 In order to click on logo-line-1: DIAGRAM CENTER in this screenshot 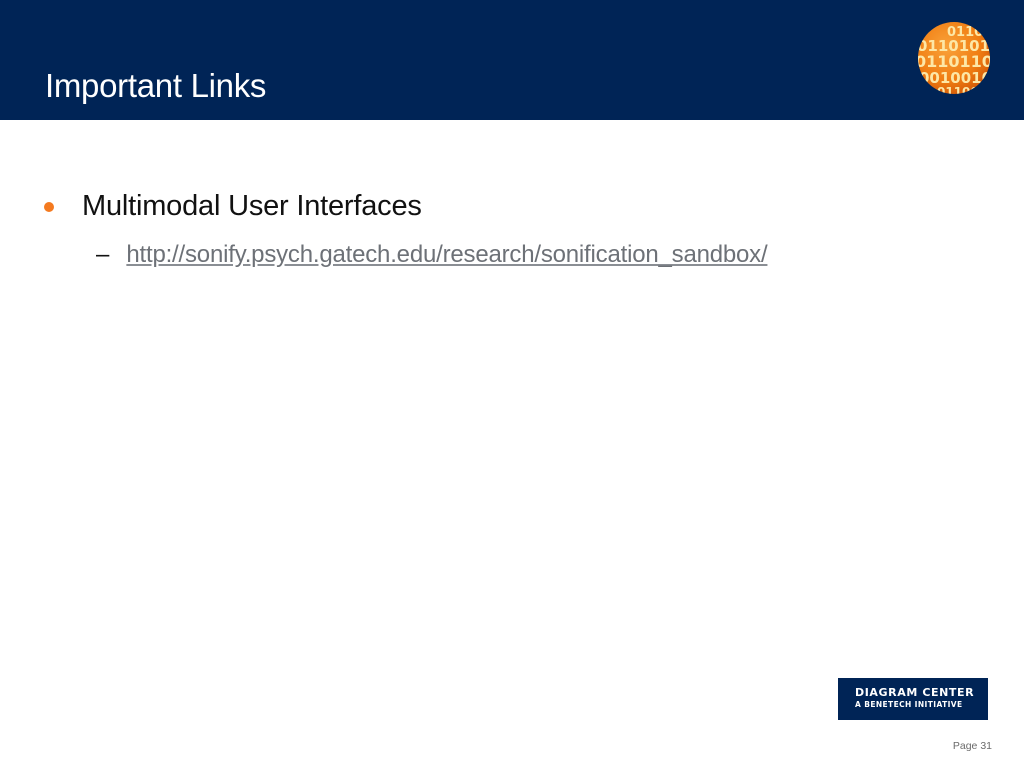, I will do `click(915, 692)`.